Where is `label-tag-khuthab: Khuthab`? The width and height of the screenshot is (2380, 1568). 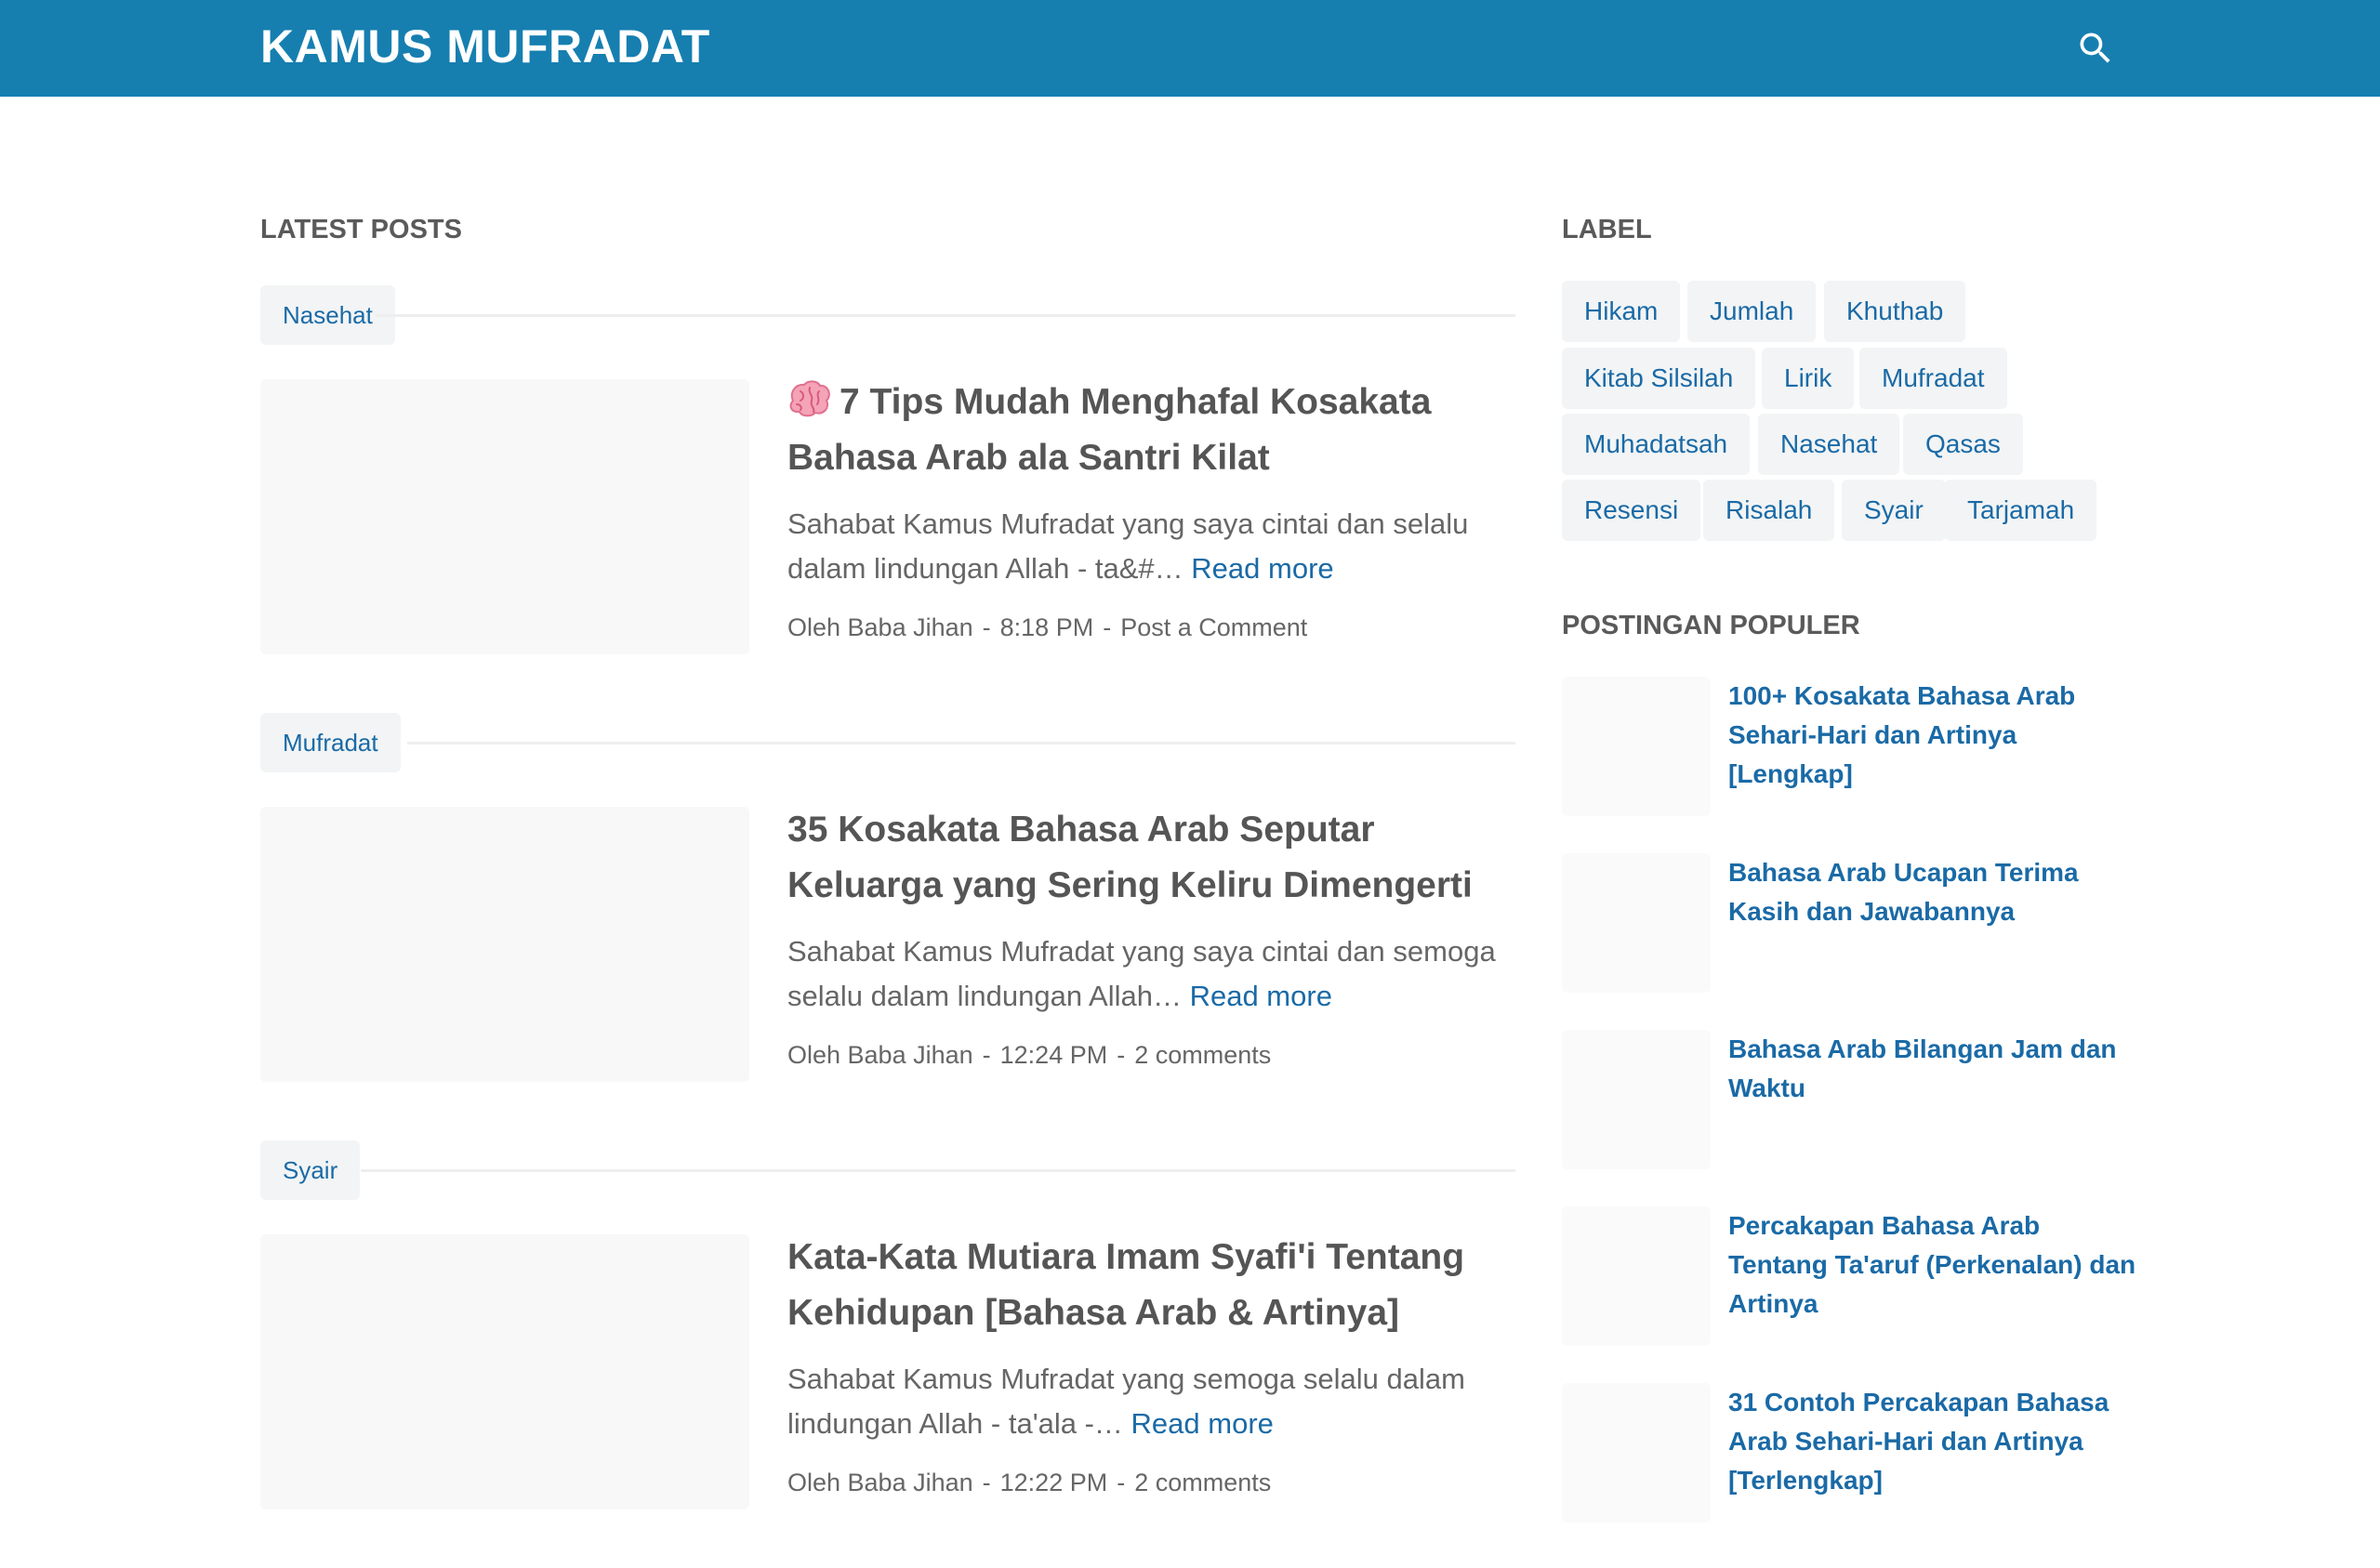
label-tag-khuthab: Khuthab is located at coordinates (1895, 311).